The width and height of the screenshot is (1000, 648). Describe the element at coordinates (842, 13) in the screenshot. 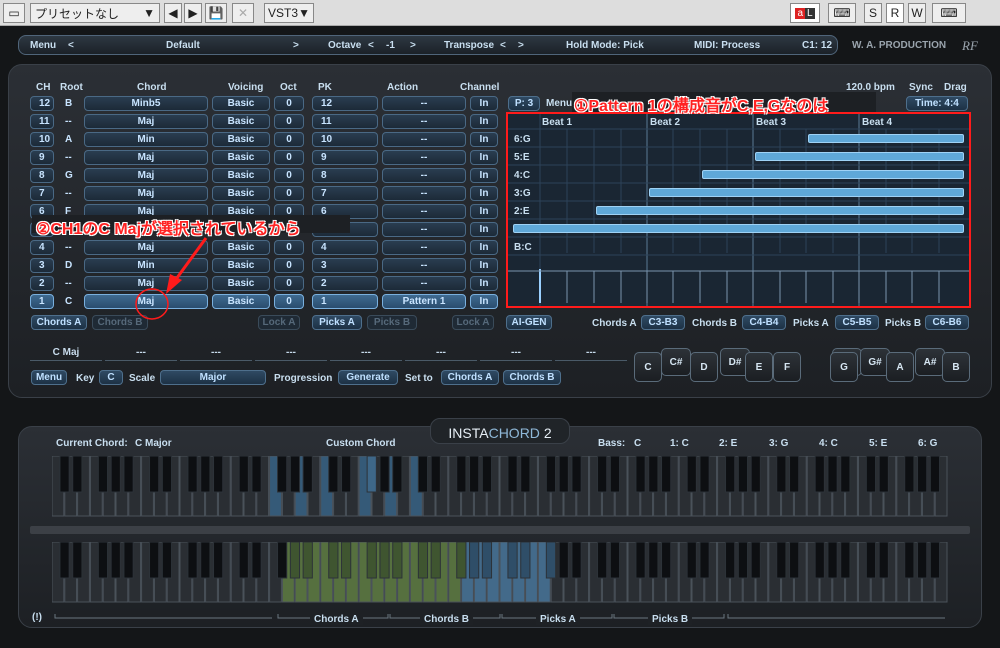

I see `keyboard-icon: ⌨` at that location.